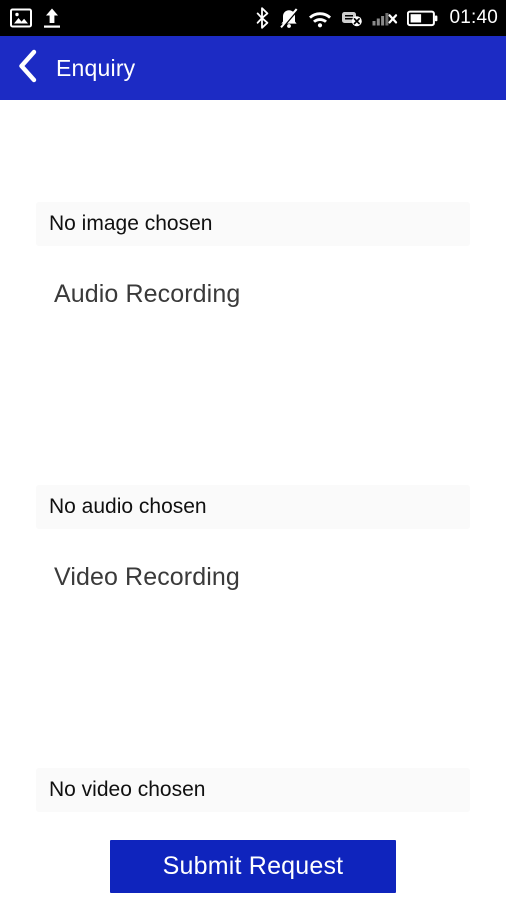 The height and width of the screenshot is (900, 506). Describe the element at coordinates (147, 294) in the screenshot. I see `audio-recording-label: Audio Recording` at that location.